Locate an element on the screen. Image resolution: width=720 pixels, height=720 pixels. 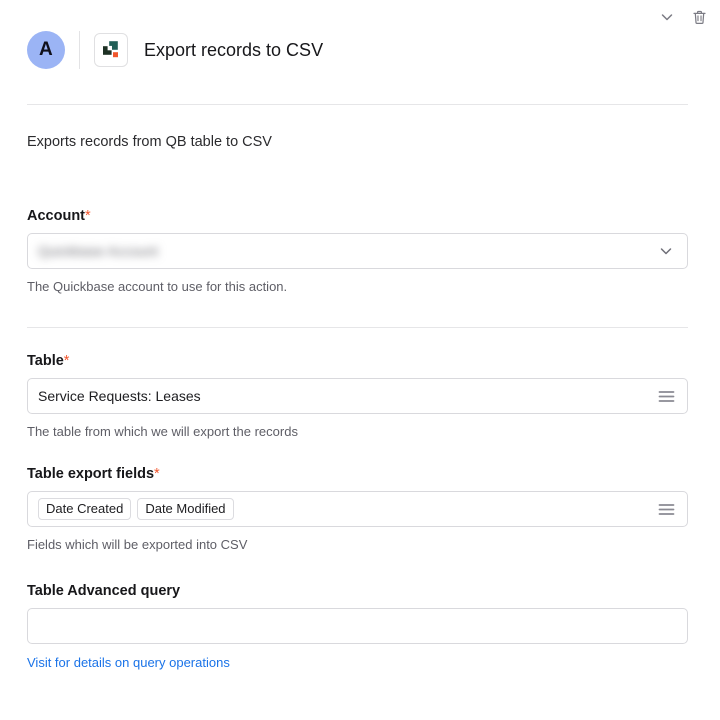
divider-account is located at coordinates (357, 327).